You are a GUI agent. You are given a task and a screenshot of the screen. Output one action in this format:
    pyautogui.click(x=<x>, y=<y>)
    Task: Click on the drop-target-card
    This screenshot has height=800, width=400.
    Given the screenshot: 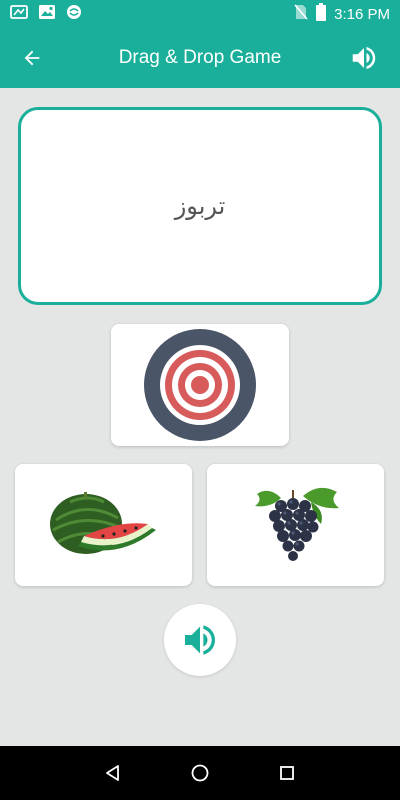 What is the action you would take?
    pyautogui.click(x=200, y=385)
    